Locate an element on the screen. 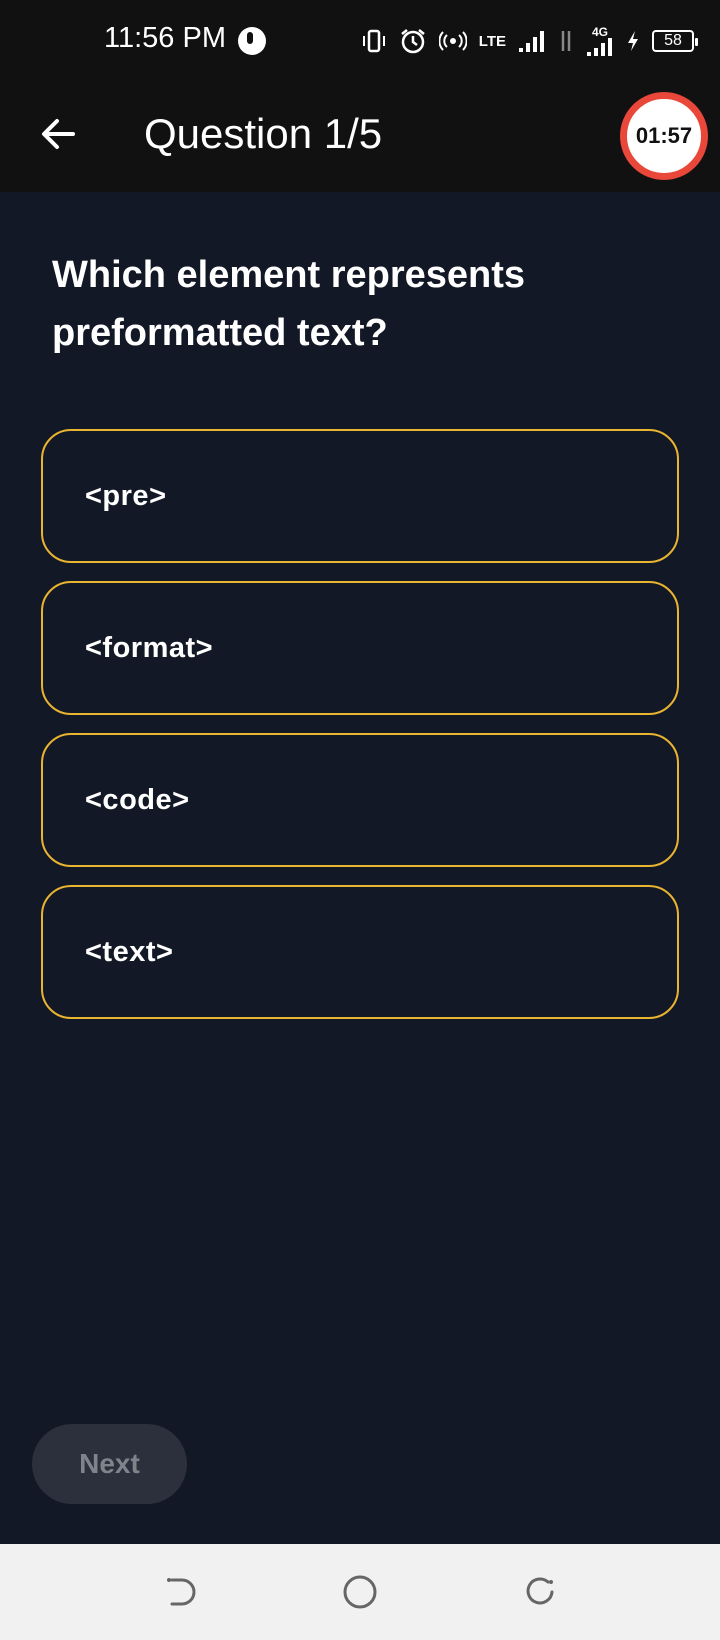 The width and height of the screenshot is (720, 1640). alarm-icon is located at coordinates (413, 41).